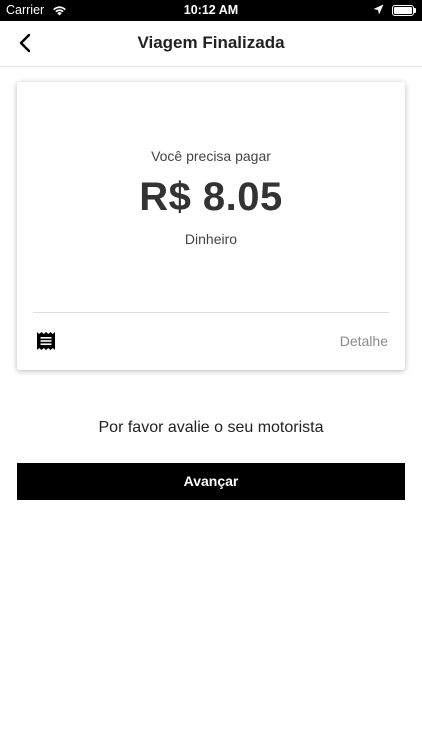 The width and height of the screenshot is (422, 750). I want to click on battery-icon, so click(403, 10).